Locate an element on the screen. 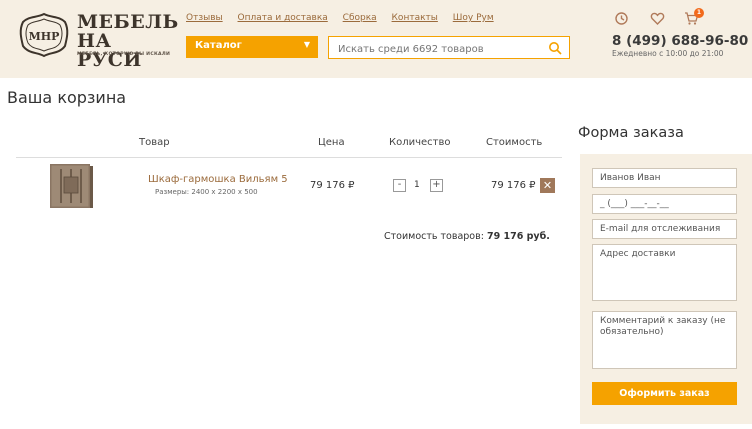 The image size is (752, 429). column-header-cost: Стоимость is located at coordinates (514, 142).